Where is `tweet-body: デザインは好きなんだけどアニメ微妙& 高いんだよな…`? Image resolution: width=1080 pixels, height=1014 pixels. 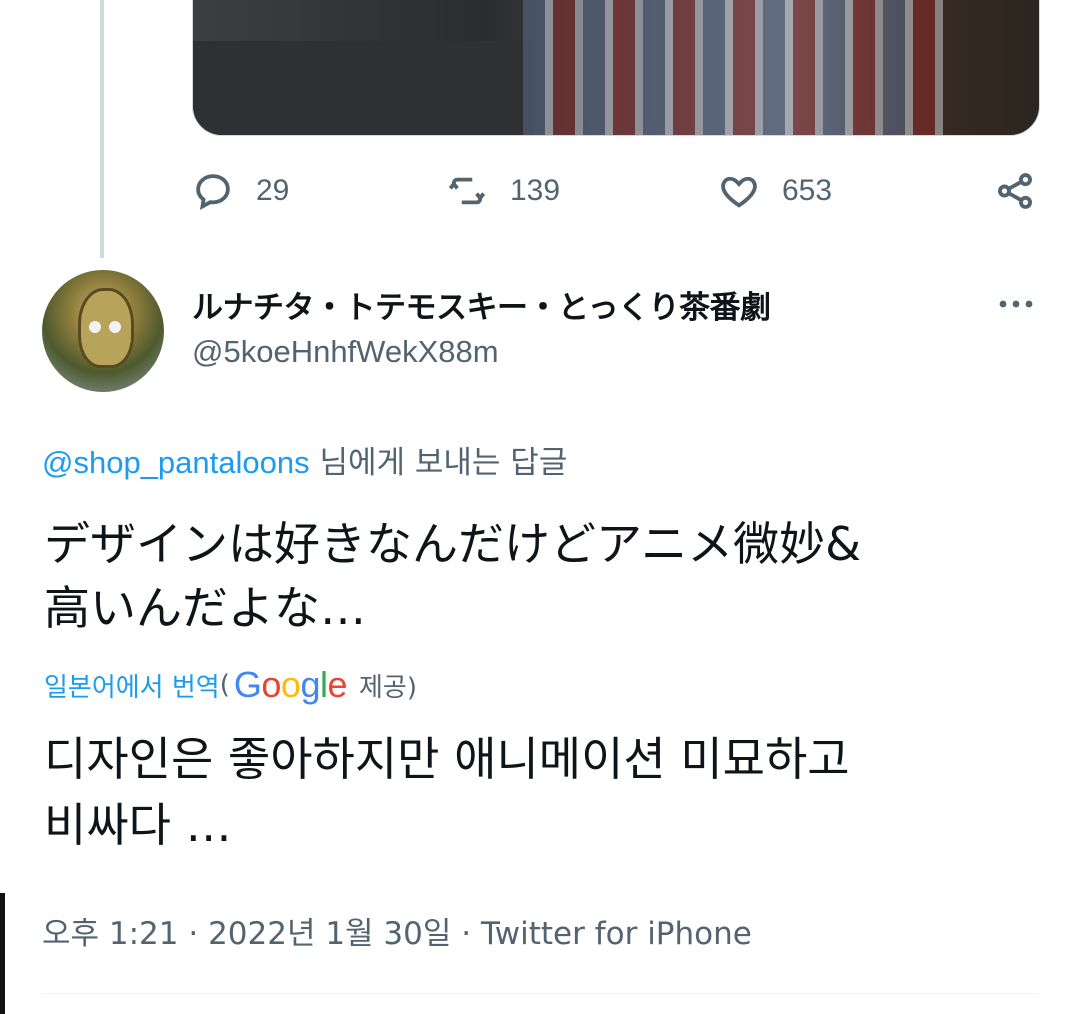 tweet-body: デザインは好きなんだけどアニメ微妙& 高いんだよな… is located at coordinates (544, 576).